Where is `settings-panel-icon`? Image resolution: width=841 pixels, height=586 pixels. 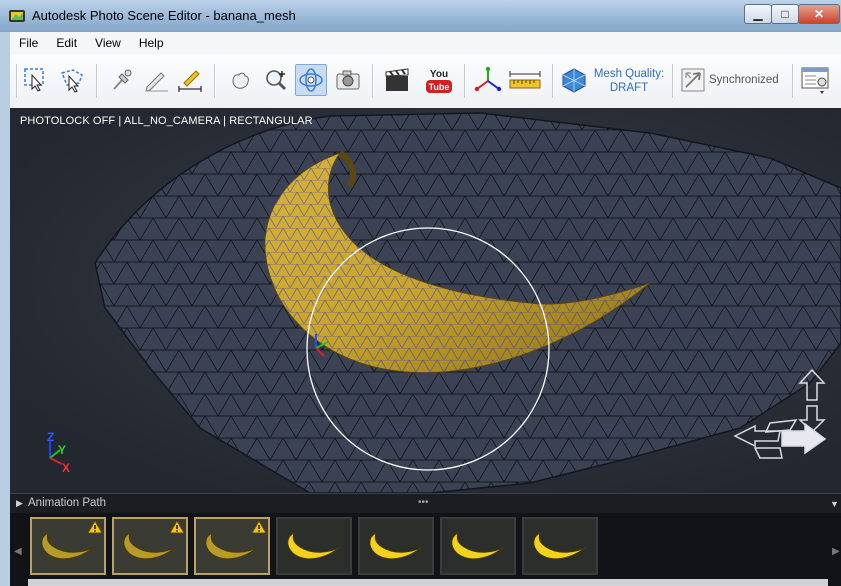 settings-panel-icon is located at coordinates (815, 80).